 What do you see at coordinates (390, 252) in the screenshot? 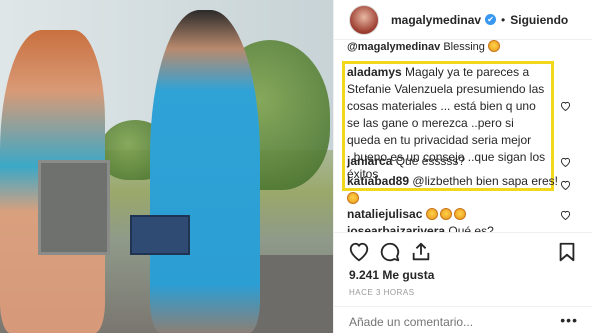
I see `comment-icon` at bounding box center [390, 252].